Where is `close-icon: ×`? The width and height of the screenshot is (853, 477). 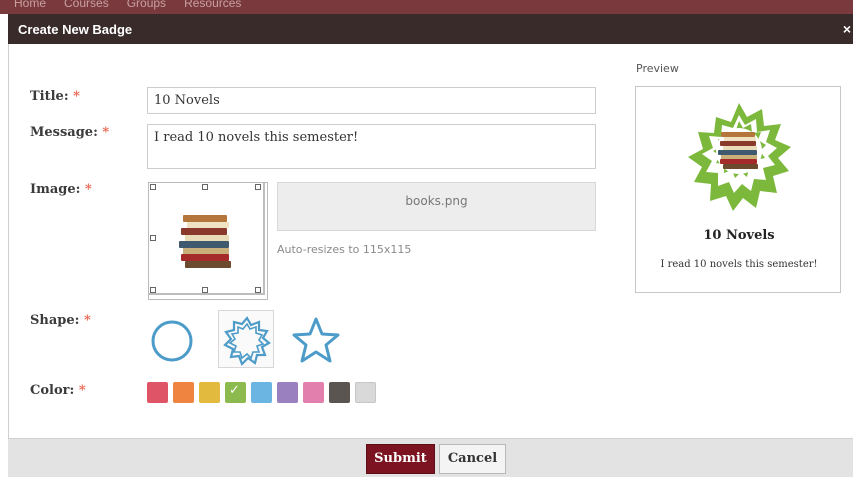
close-icon: × is located at coordinates (847, 29).